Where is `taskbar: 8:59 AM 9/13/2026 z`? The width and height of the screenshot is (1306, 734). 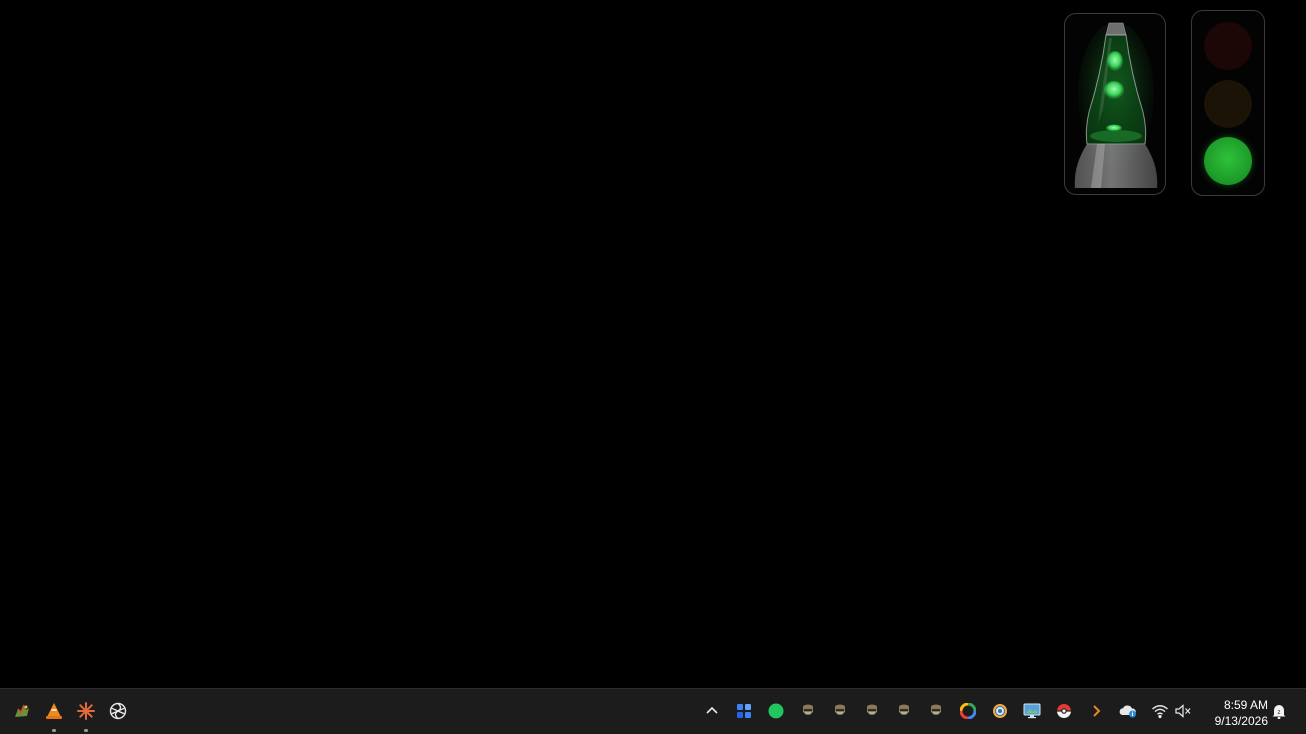 taskbar: 8:59 AM 9/13/2026 z is located at coordinates (653, 711).